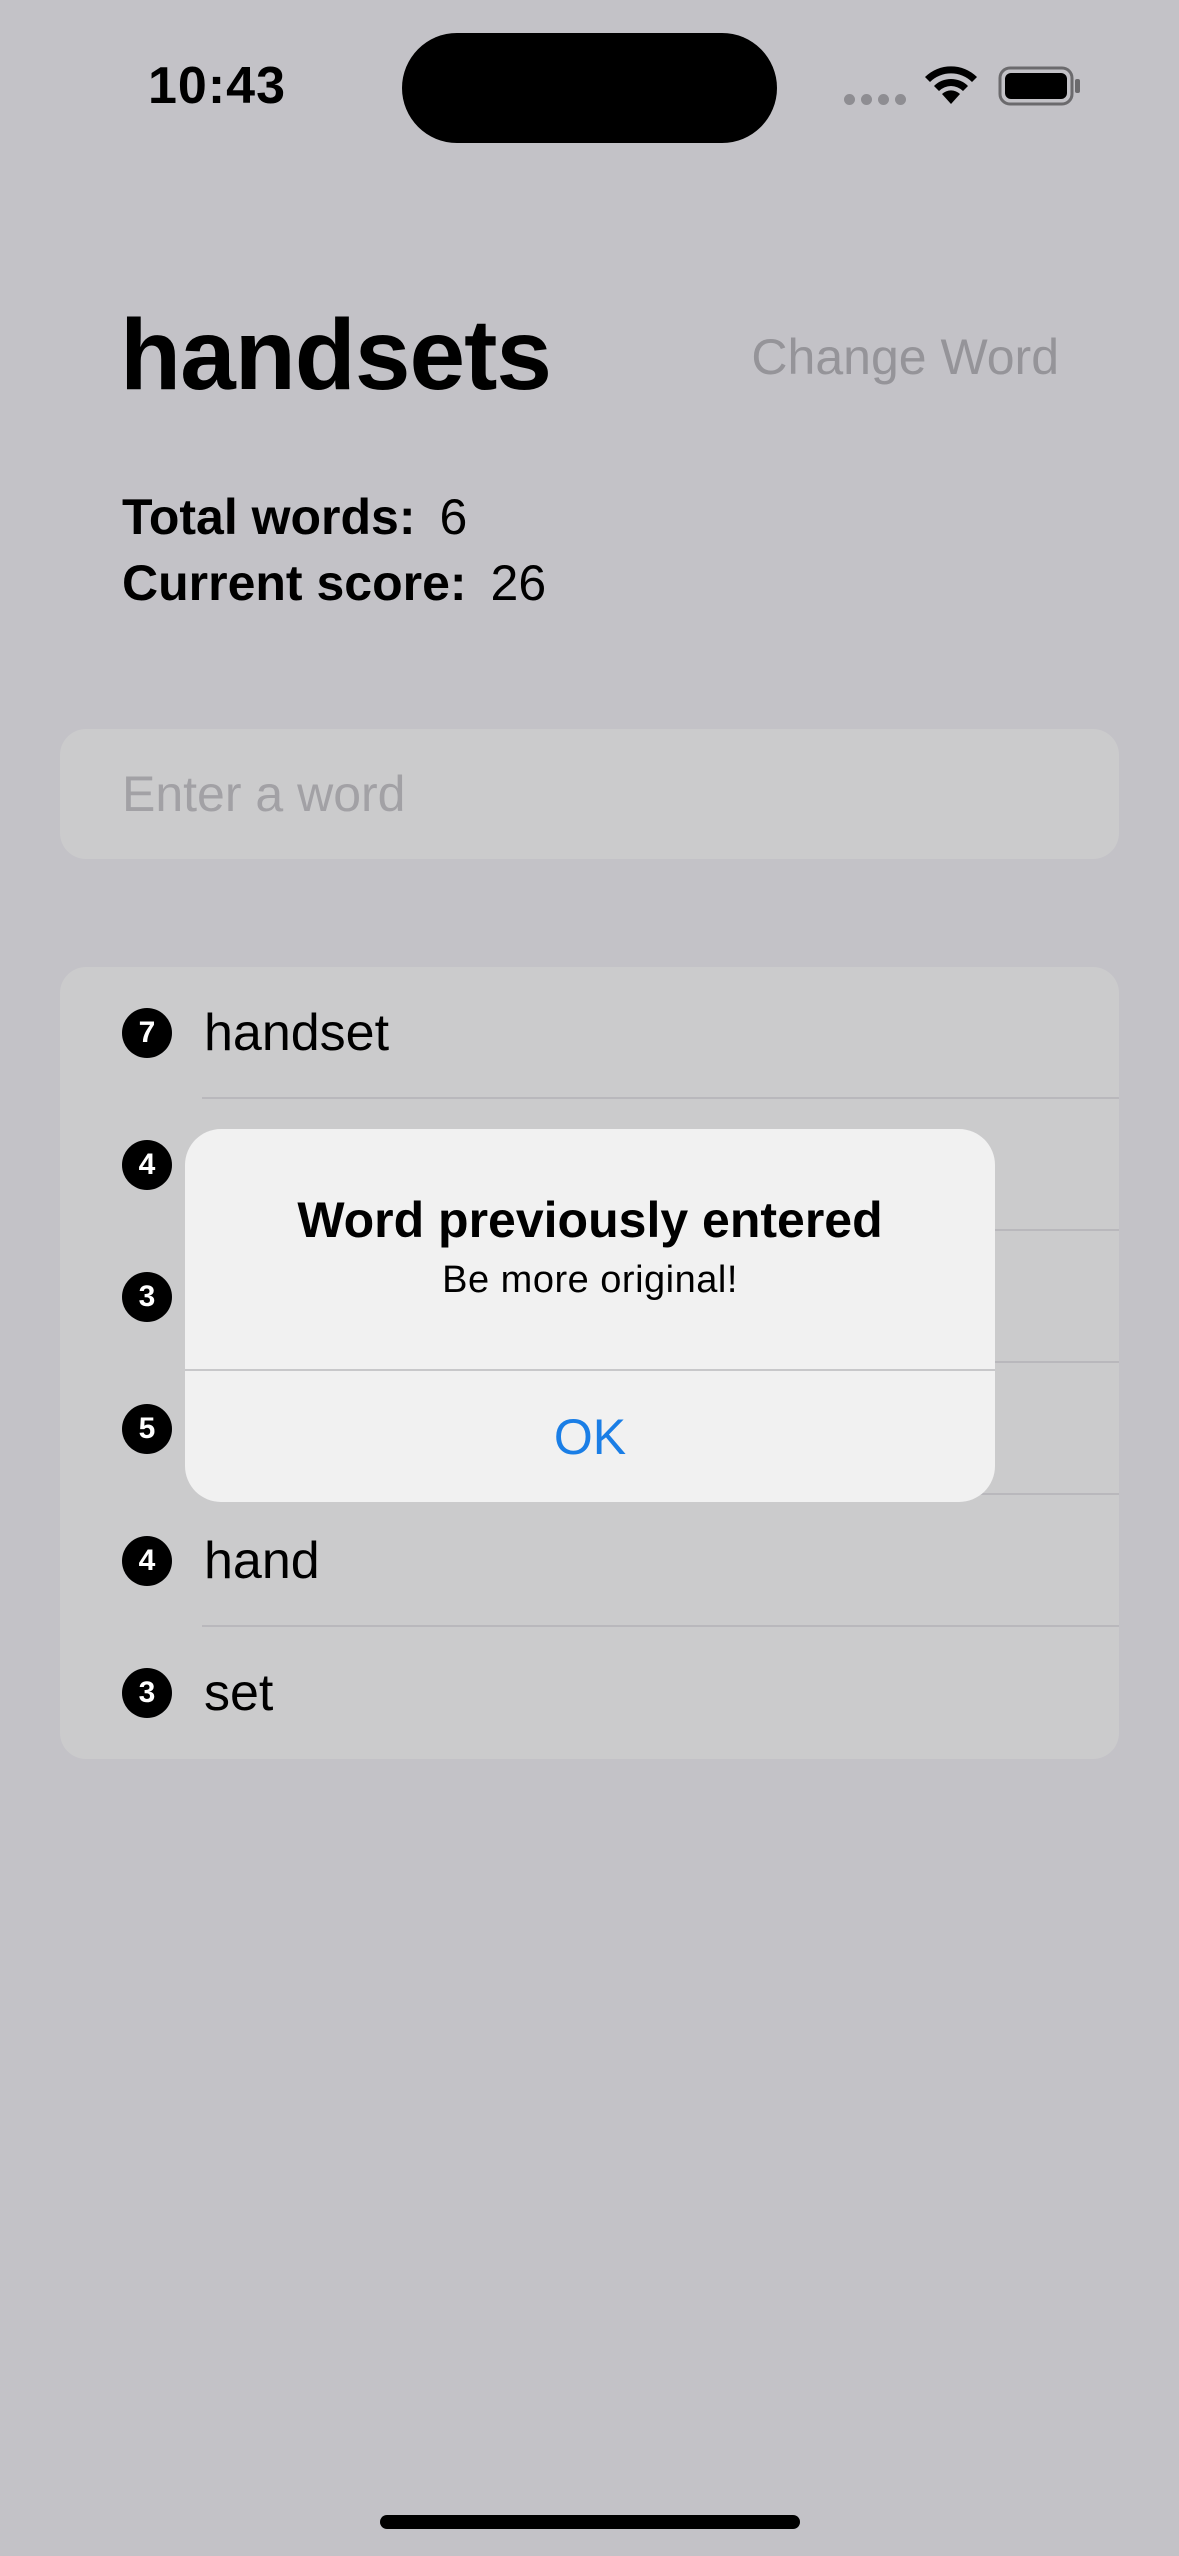  Describe the element at coordinates (951, 85) in the screenshot. I see `wifi-icon` at that location.